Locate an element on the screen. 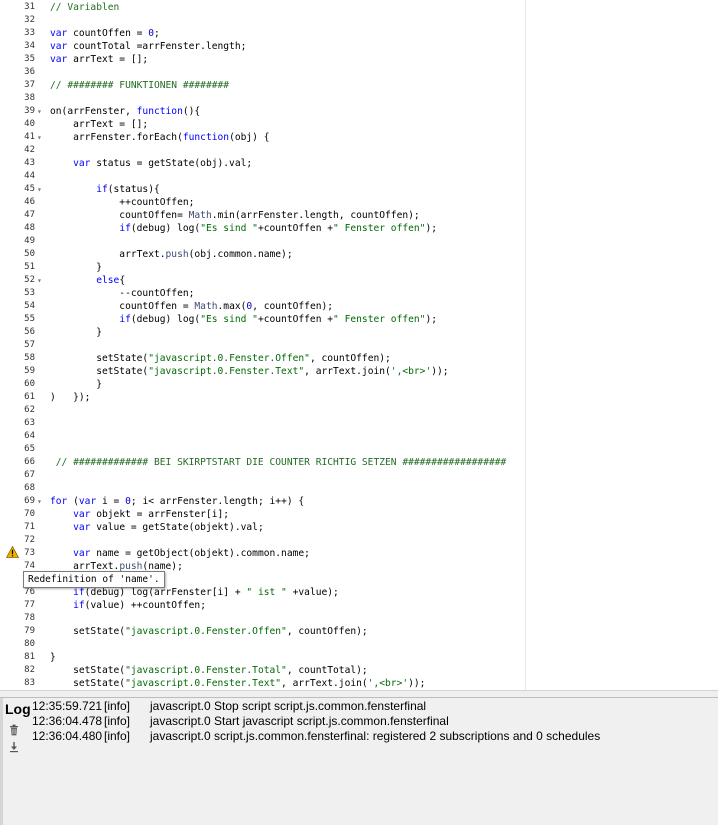 Image resolution: width=718 pixels, height=825 pixels. code-token: name = getObject(objekt).common.name; is located at coordinates (200, 553).